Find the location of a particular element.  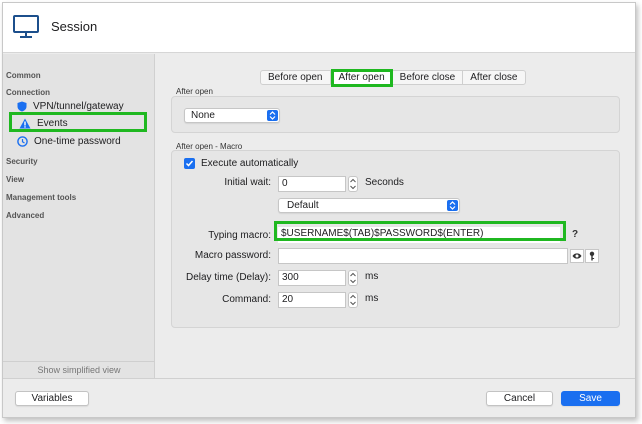

checkmark-icon is located at coordinates (189, 163).